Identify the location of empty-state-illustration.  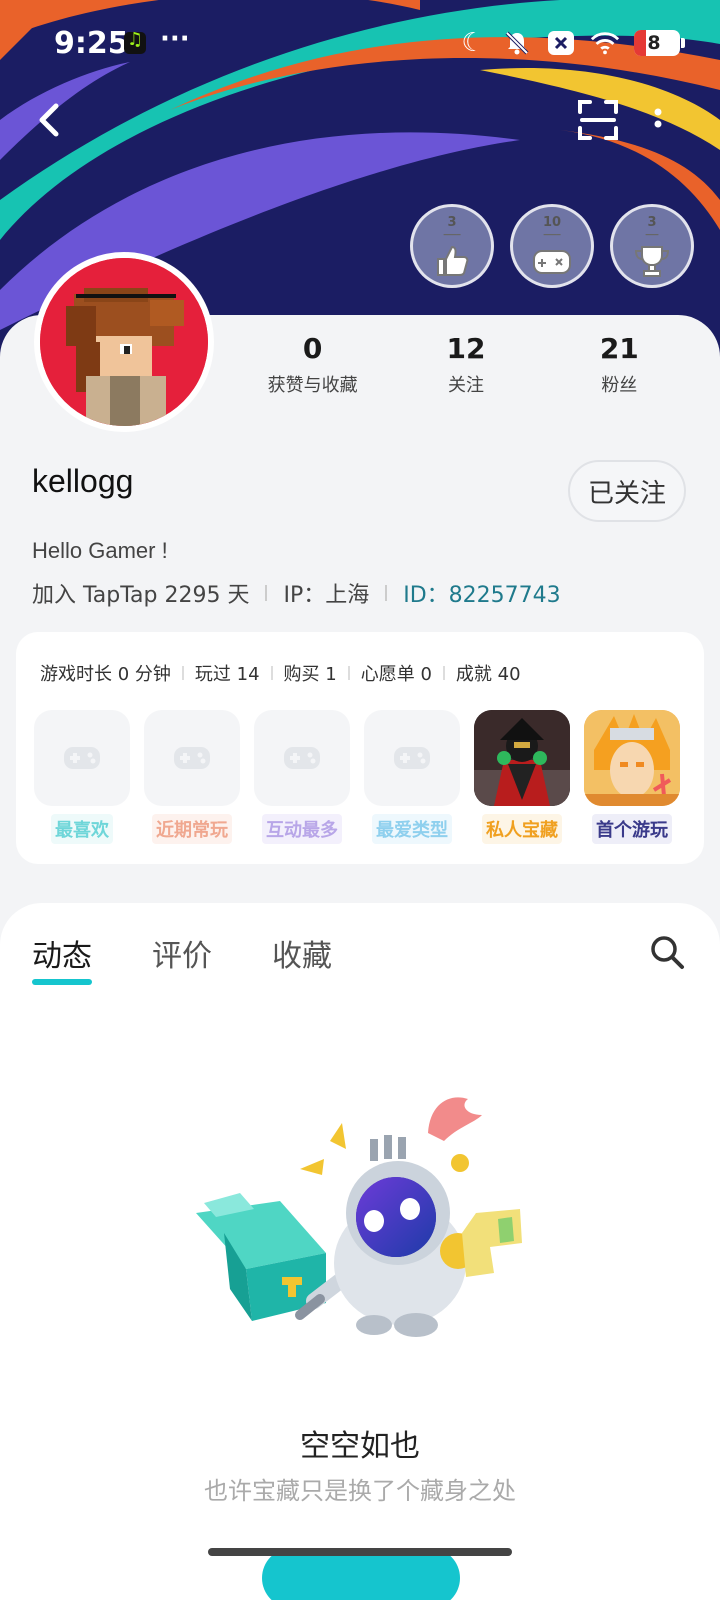
(370, 1223).